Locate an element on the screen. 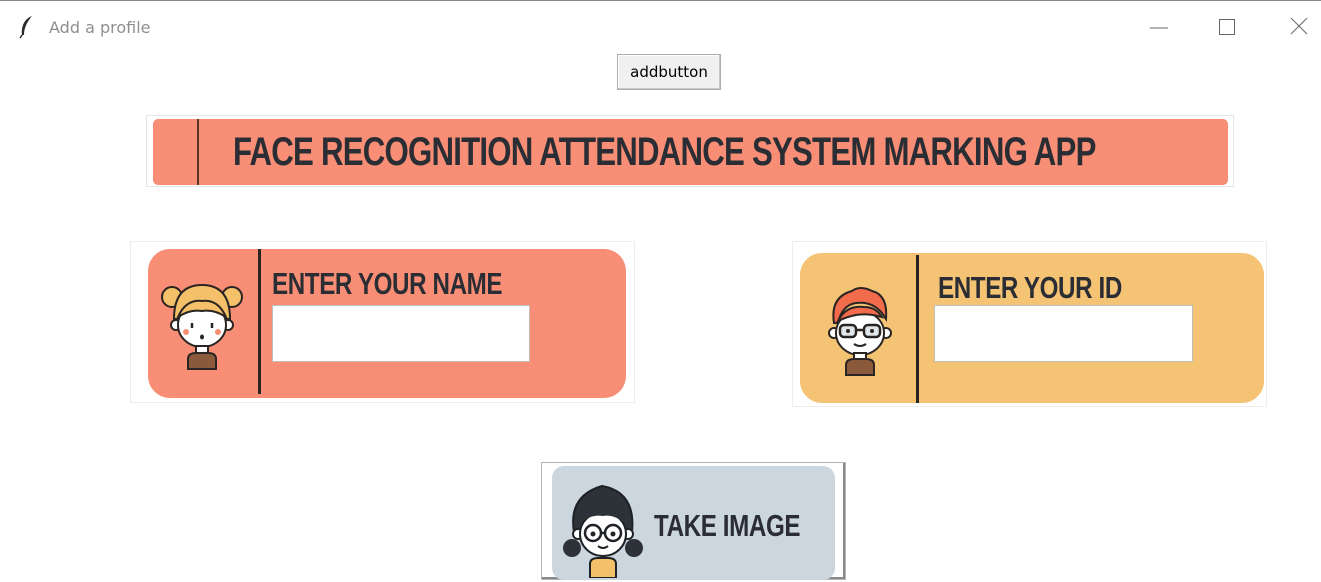 The height and width of the screenshot is (582, 1321). id-card-divider is located at coordinates (917, 329).